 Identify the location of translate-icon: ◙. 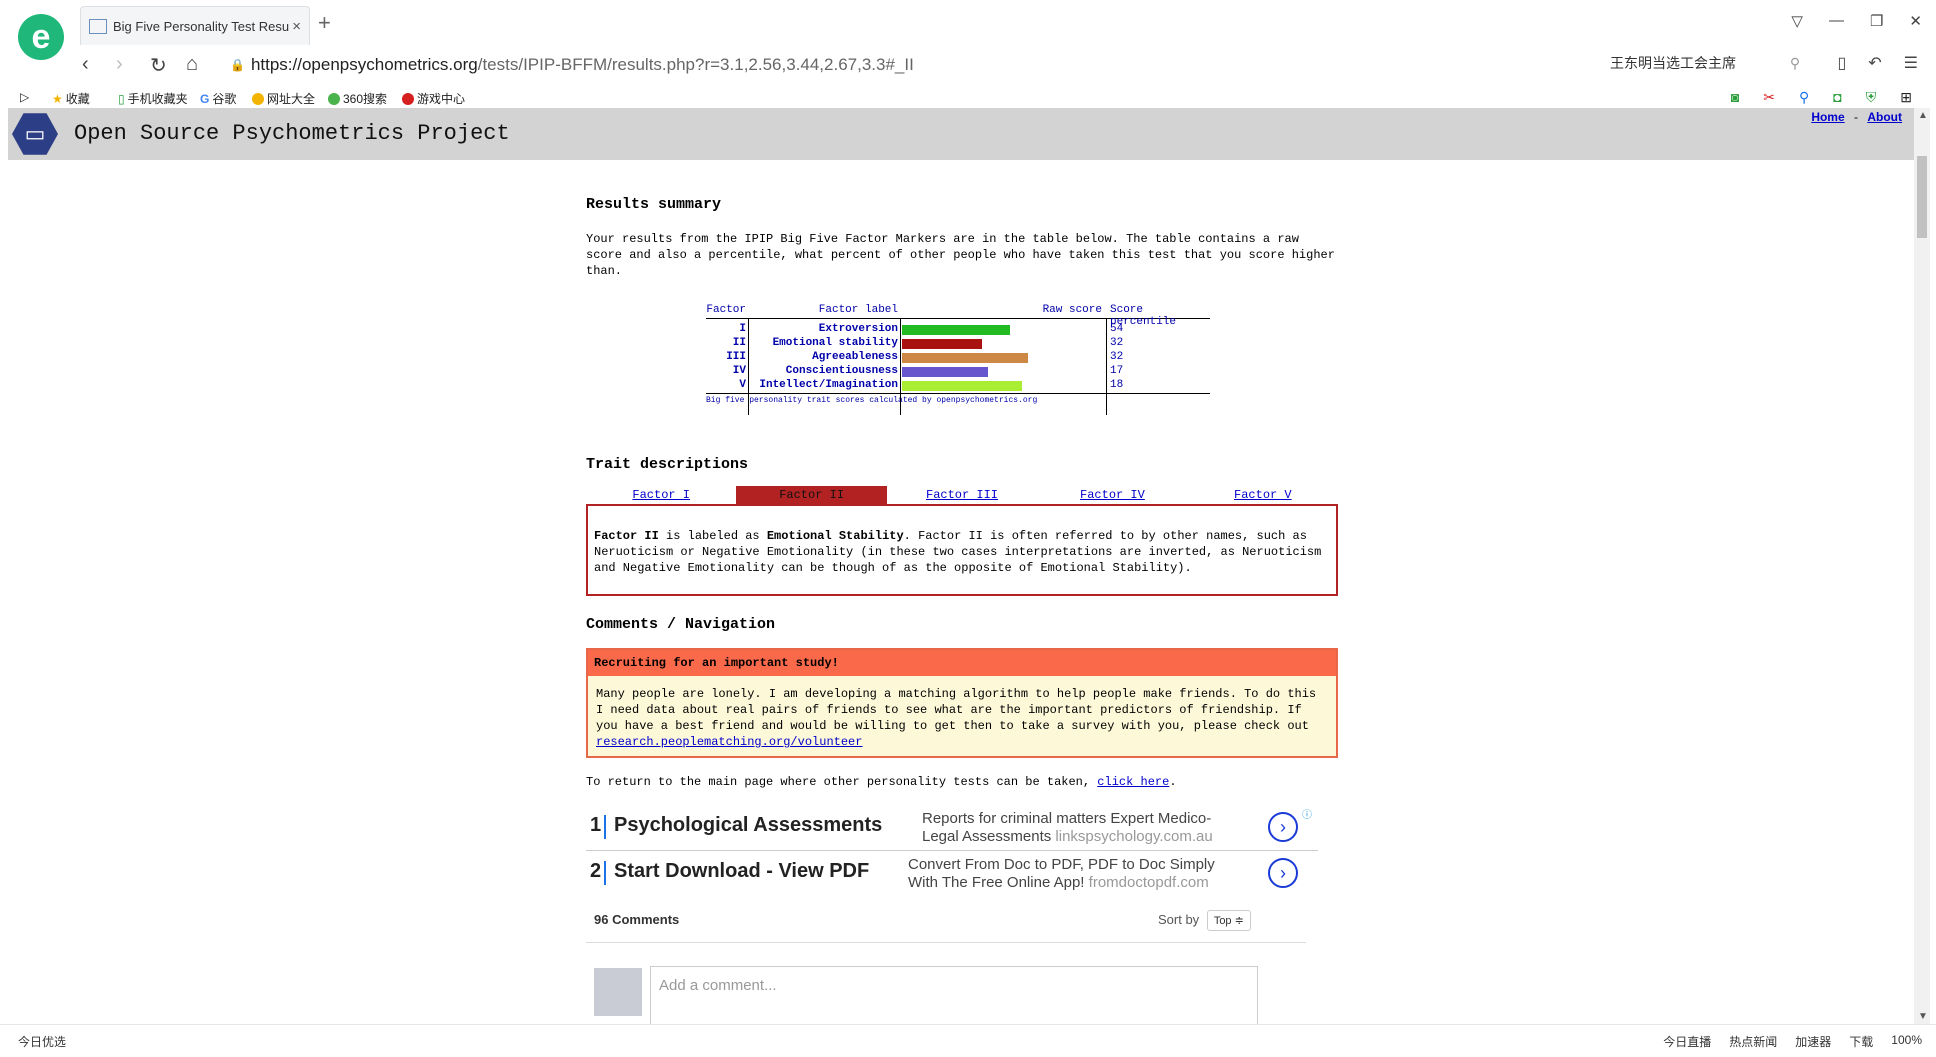
(1735, 97).